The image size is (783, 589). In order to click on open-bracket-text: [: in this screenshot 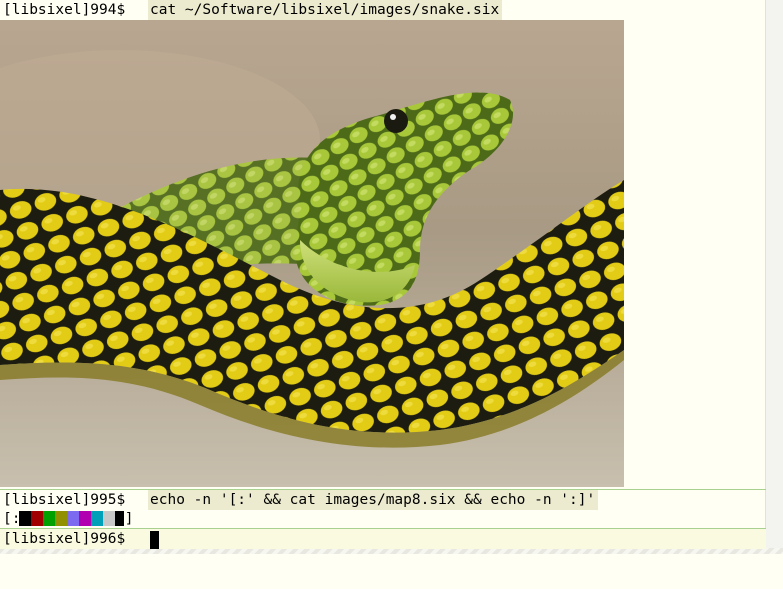, I will do `click(12, 519)`.